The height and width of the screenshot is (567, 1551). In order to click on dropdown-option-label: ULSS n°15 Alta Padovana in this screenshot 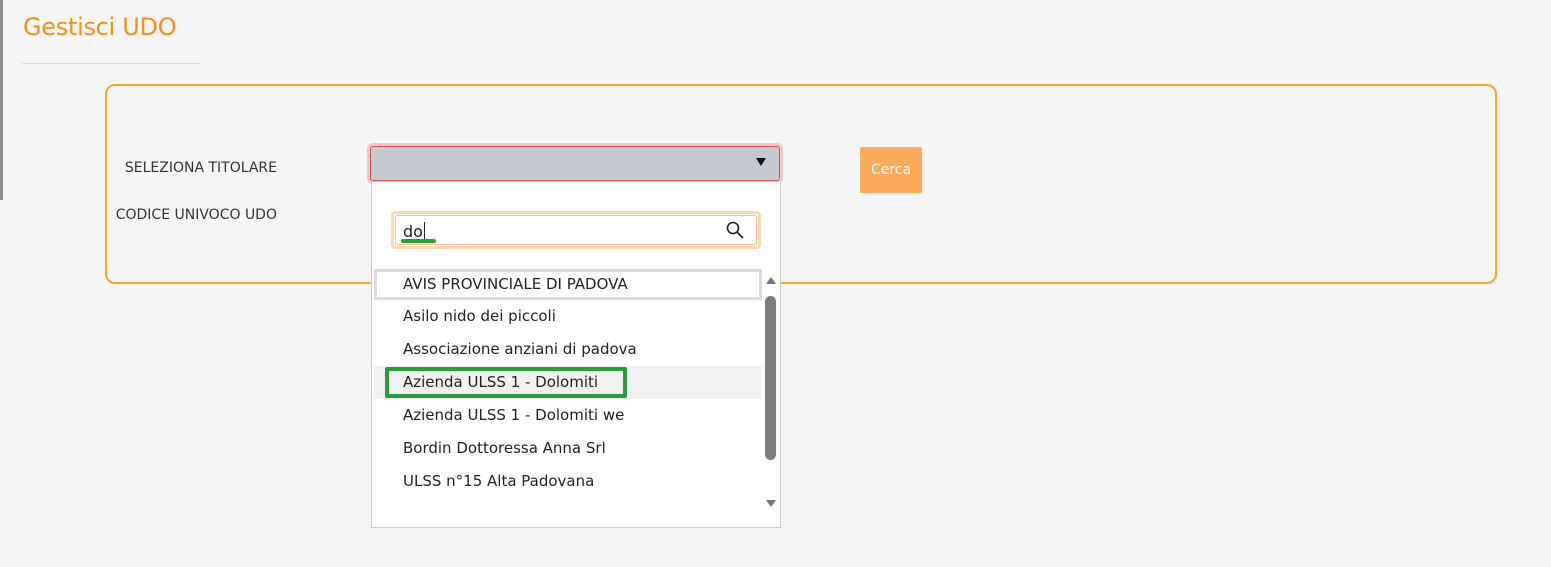, I will do `click(499, 481)`.